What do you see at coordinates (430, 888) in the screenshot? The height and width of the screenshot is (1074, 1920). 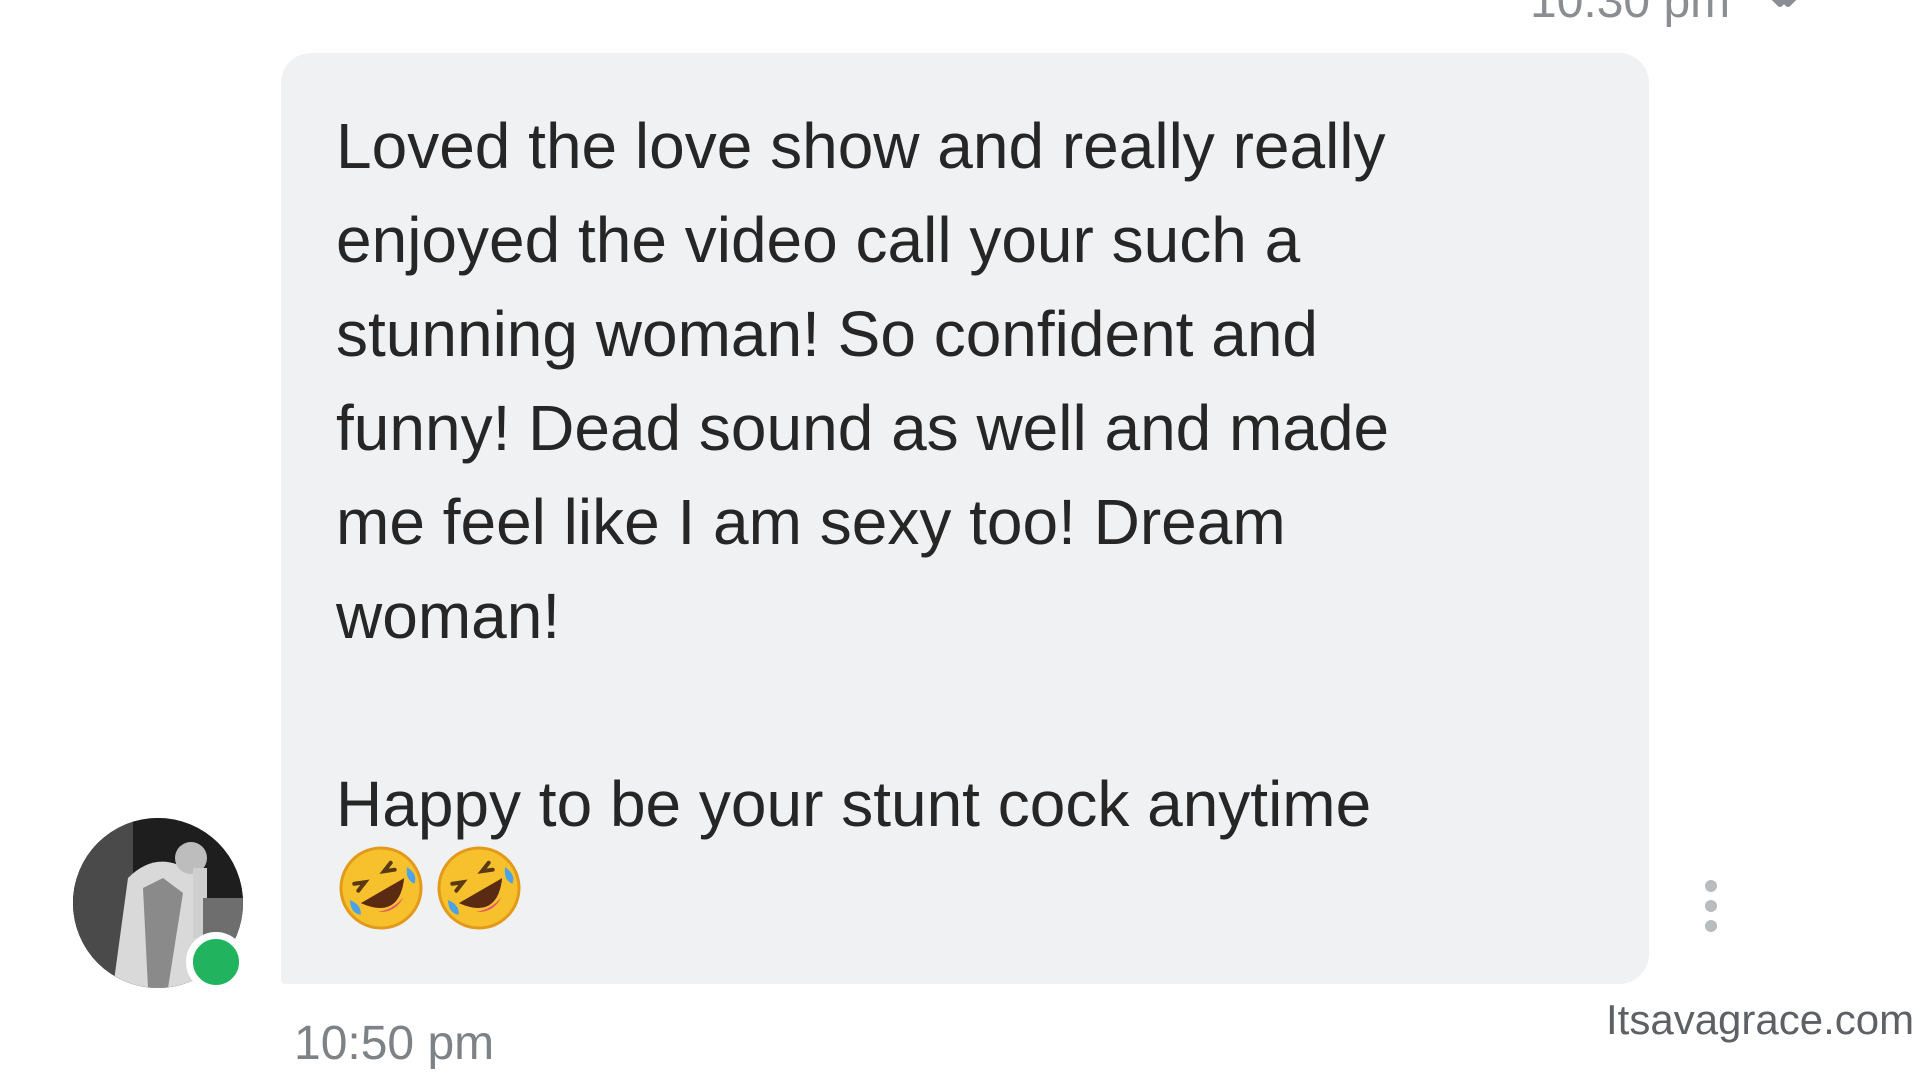 I see `emoji-row` at bounding box center [430, 888].